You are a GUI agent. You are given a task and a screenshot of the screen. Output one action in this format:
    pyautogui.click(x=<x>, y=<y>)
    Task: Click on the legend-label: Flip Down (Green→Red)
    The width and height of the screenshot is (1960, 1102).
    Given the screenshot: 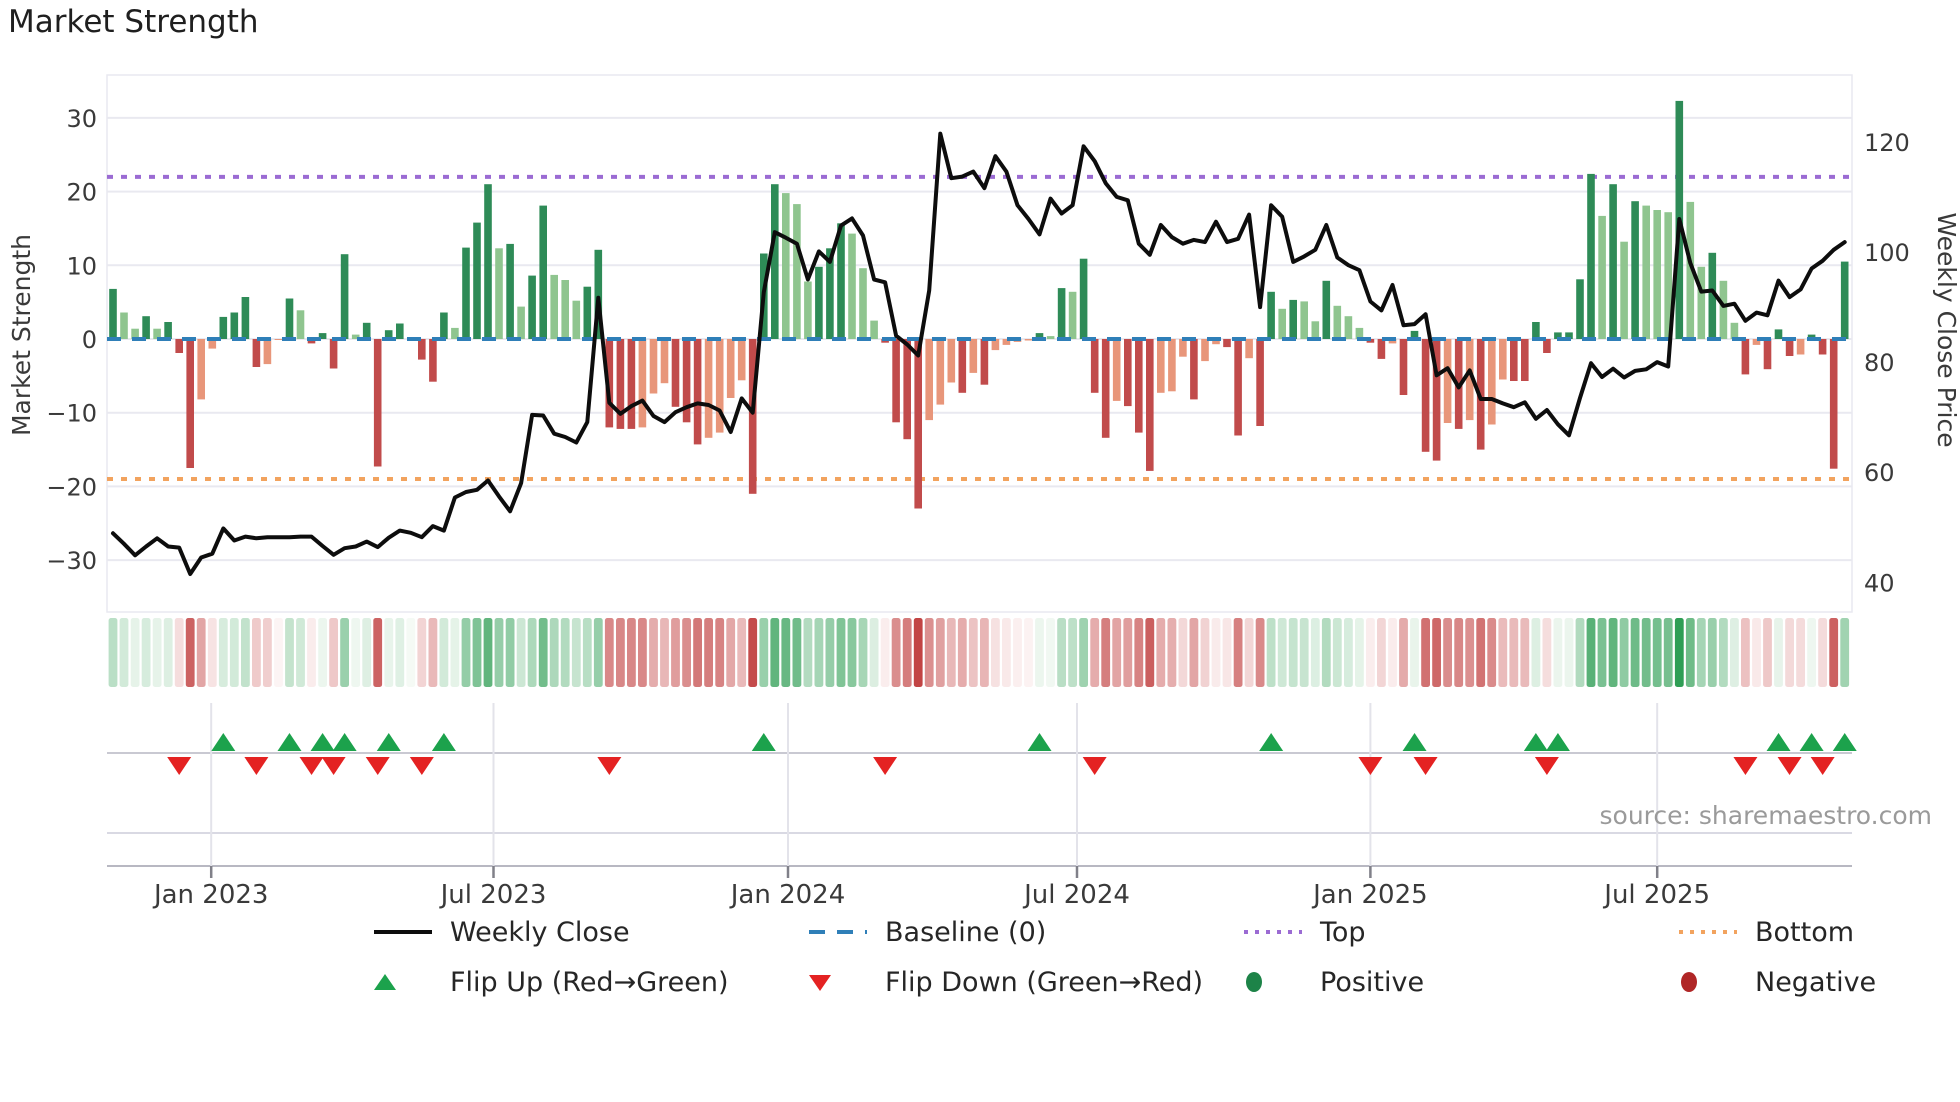 What is the action you would take?
    pyautogui.click(x=1044, y=982)
    